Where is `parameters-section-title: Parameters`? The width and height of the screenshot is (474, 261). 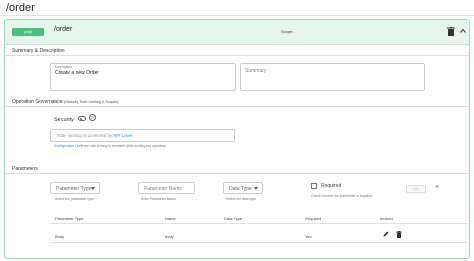
parameters-section-title: Parameters is located at coordinates (25, 169).